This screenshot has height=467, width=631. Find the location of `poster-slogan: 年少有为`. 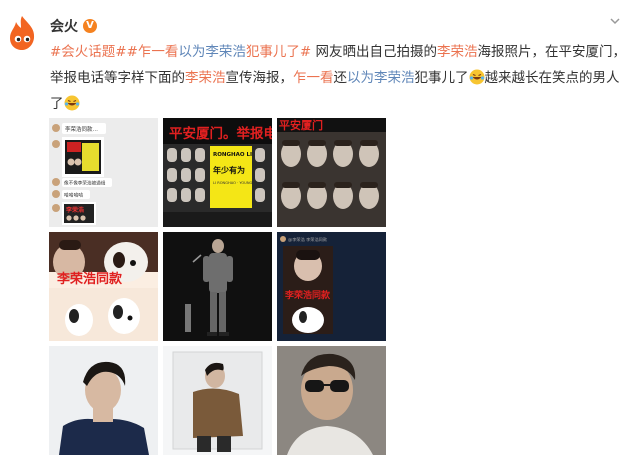

poster-slogan: 年少有为 is located at coordinates (229, 170).